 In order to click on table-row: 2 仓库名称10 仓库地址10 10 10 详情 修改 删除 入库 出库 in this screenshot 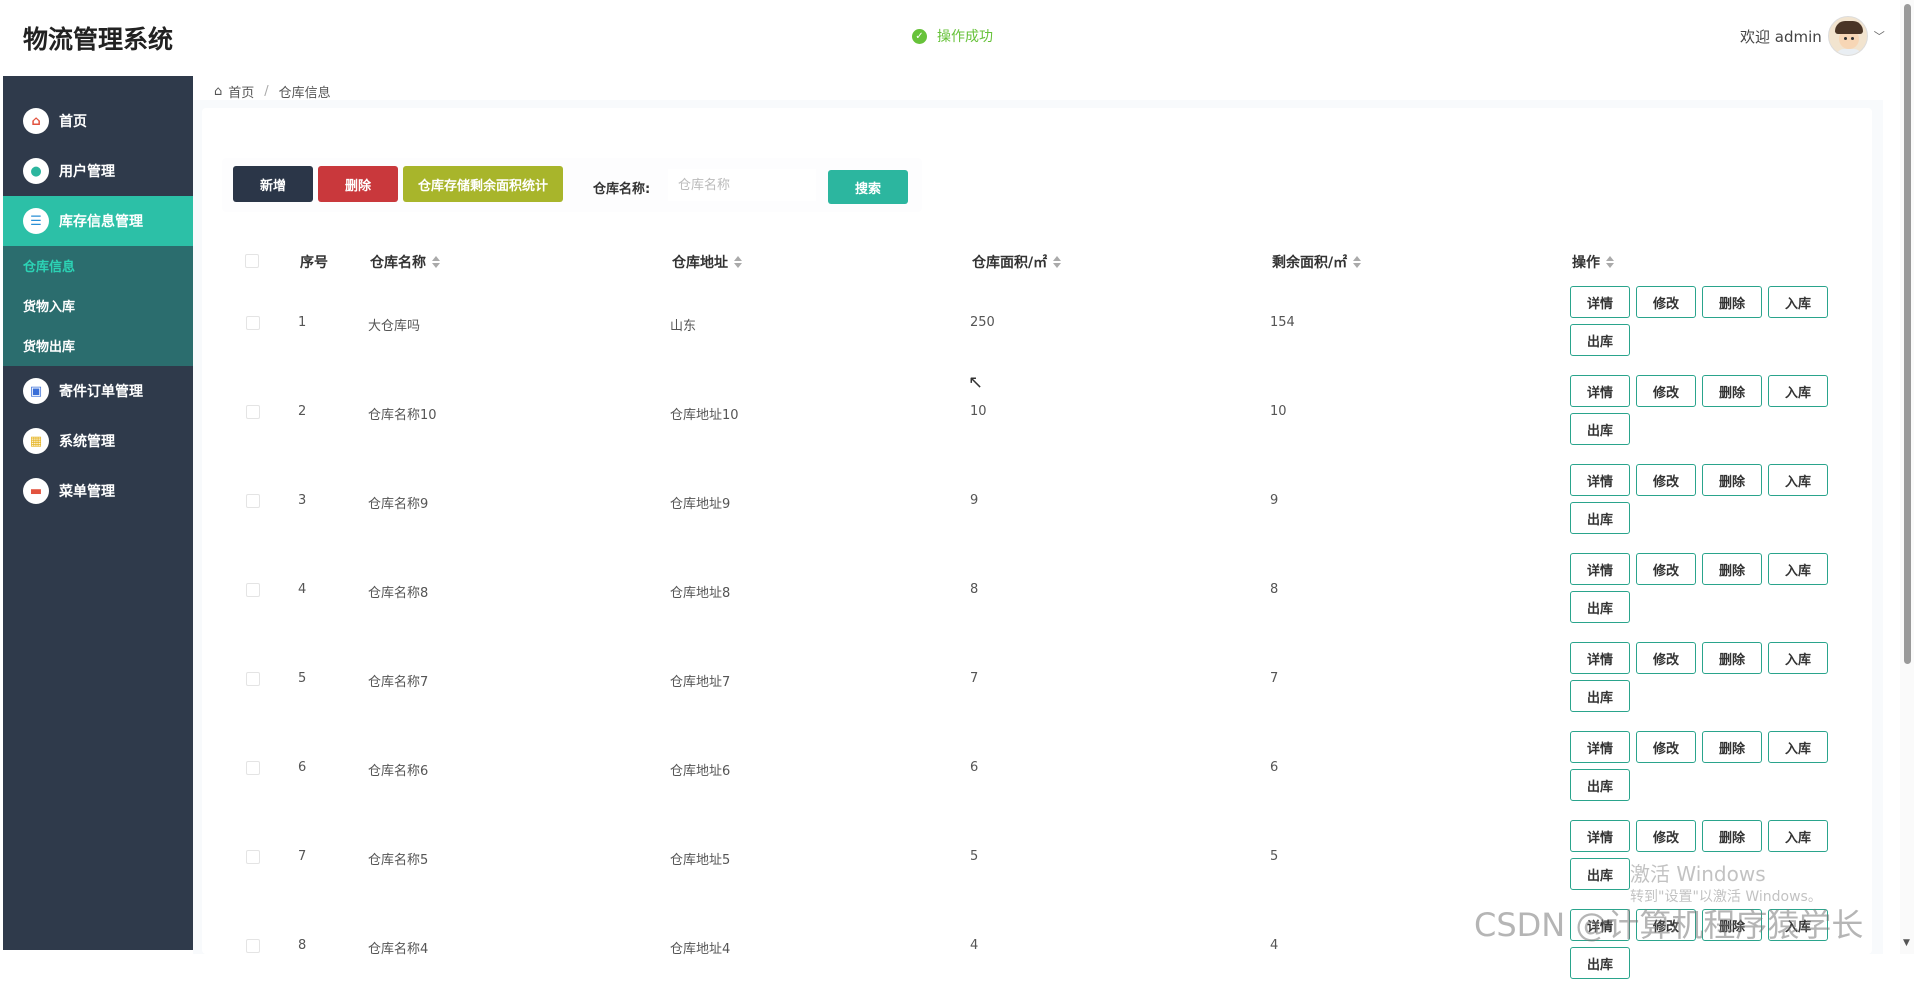, I will do `click(1037, 411)`.